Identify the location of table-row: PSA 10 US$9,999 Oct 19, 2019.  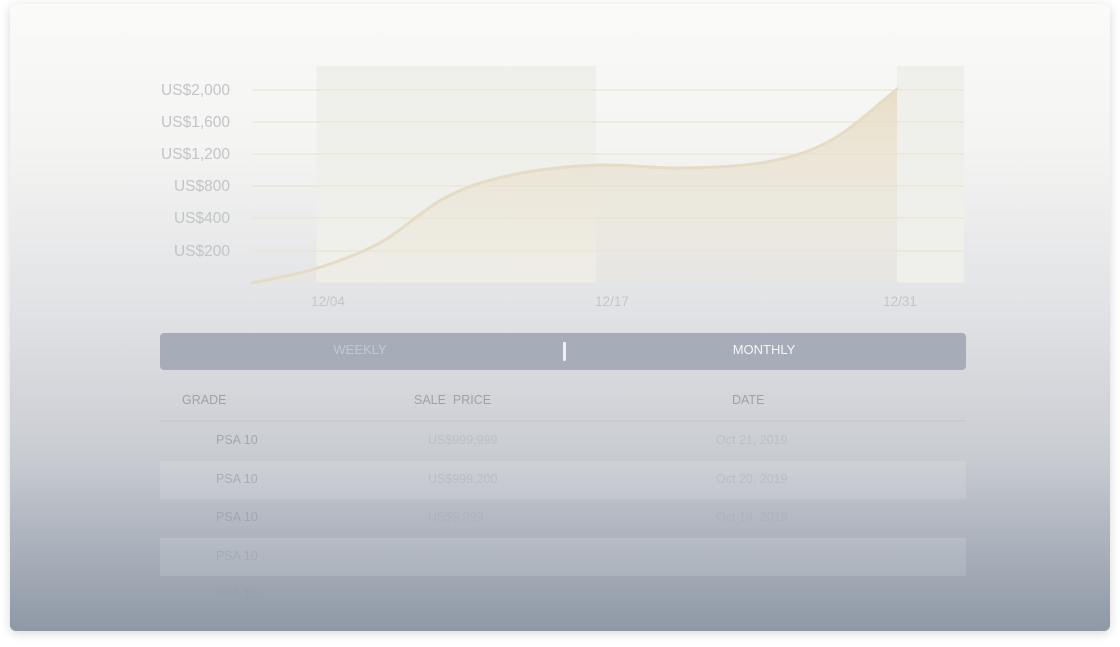
(563, 518).